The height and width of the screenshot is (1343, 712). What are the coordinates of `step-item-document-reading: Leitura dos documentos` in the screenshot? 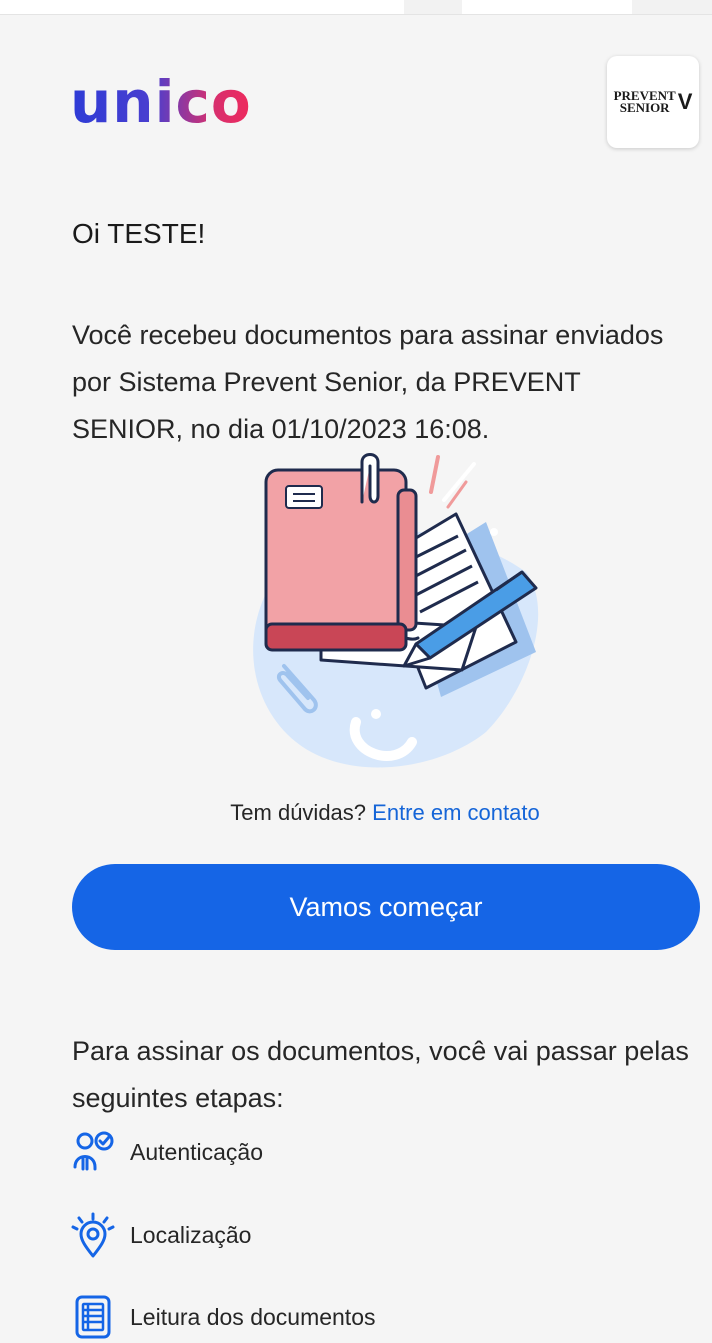 It's located at (222, 1317).